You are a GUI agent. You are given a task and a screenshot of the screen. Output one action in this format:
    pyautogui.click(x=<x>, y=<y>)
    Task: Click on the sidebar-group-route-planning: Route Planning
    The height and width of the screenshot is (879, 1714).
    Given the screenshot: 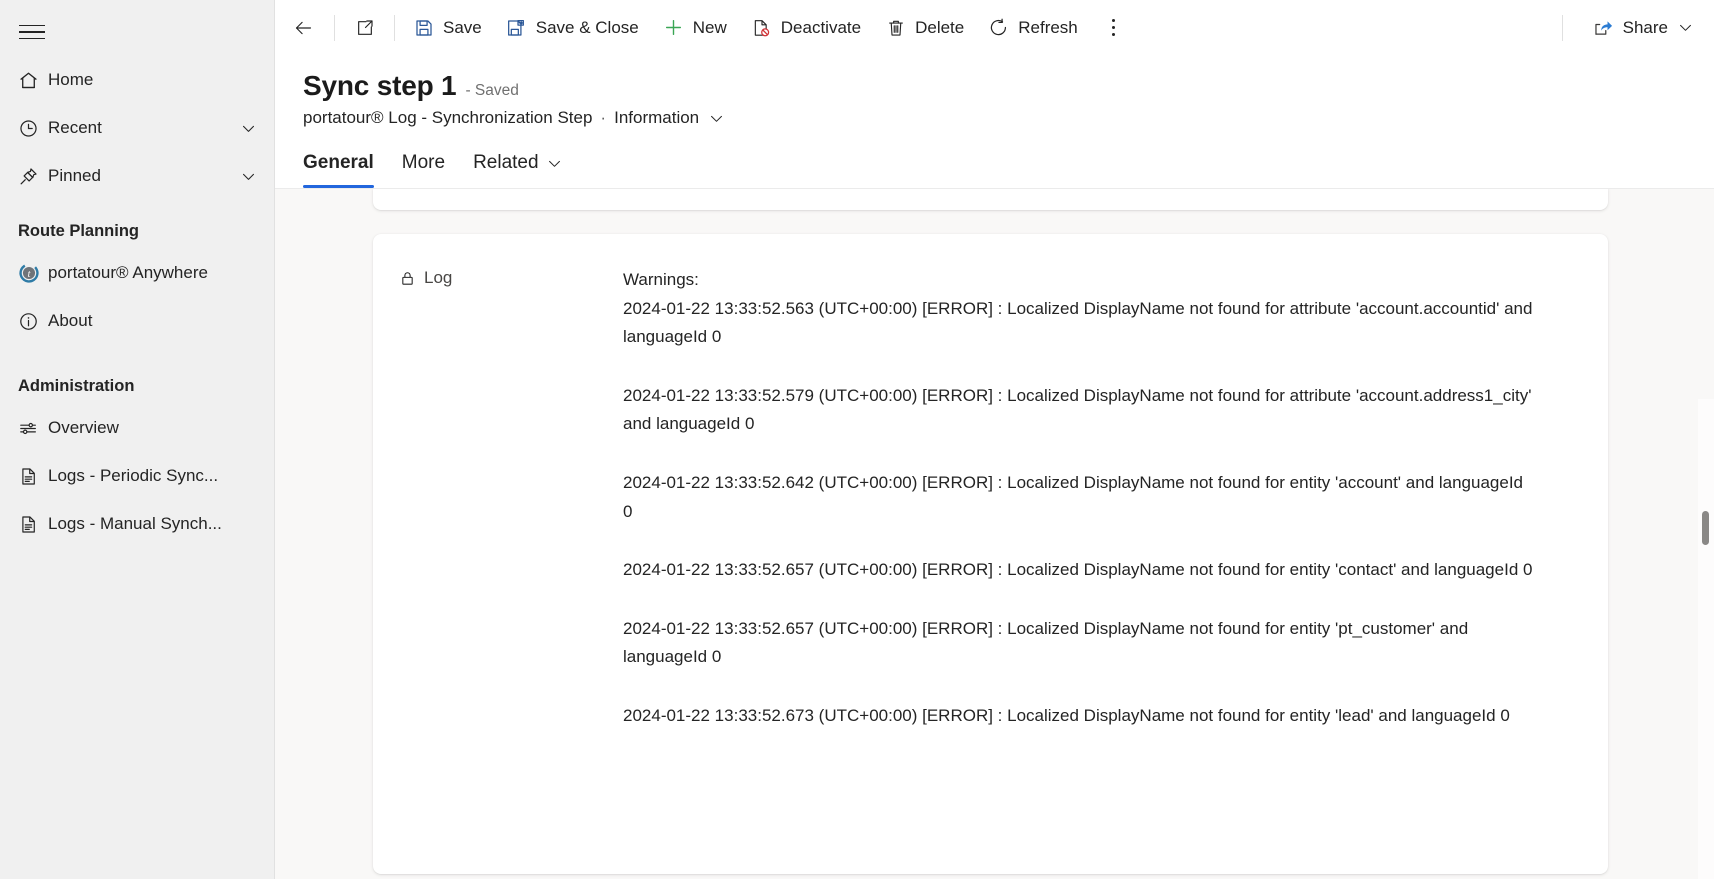 What is the action you would take?
    pyautogui.click(x=78, y=231)
    